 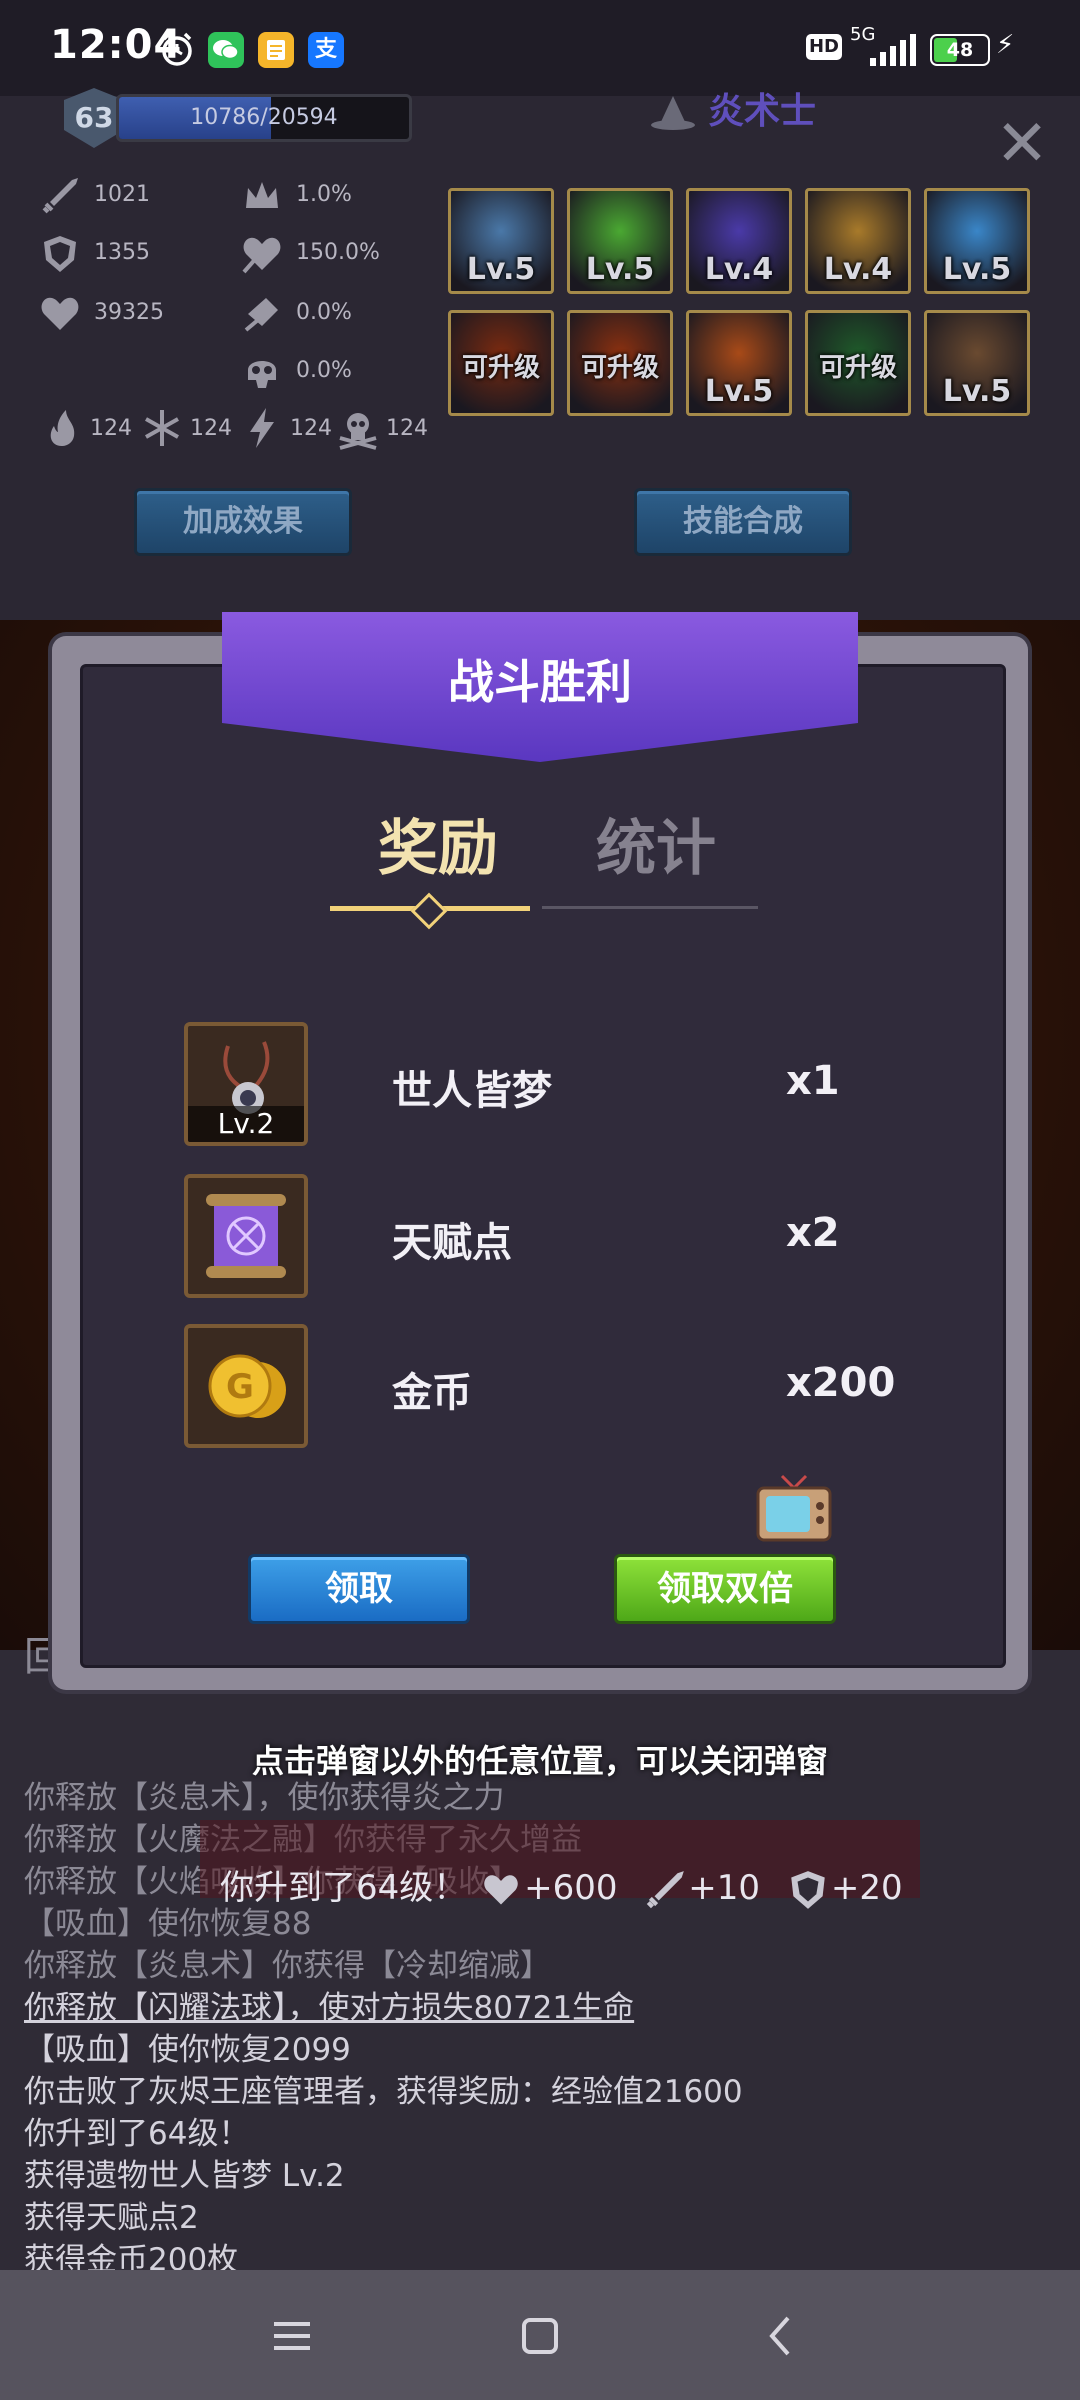 What do you see at coordinates (540, 48) in the screenshot?
I see `status-bar: 12:04 支 HD 5G 48 ⚡` at bounding box center [540, 48].